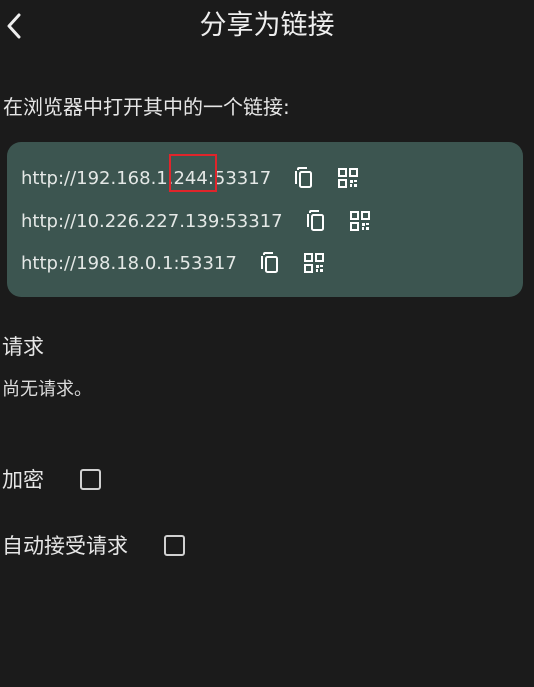  Describe the element at coordinates (47, 389) in the screenshot. I see `no-requests-text: 尚无请求。` at that location.